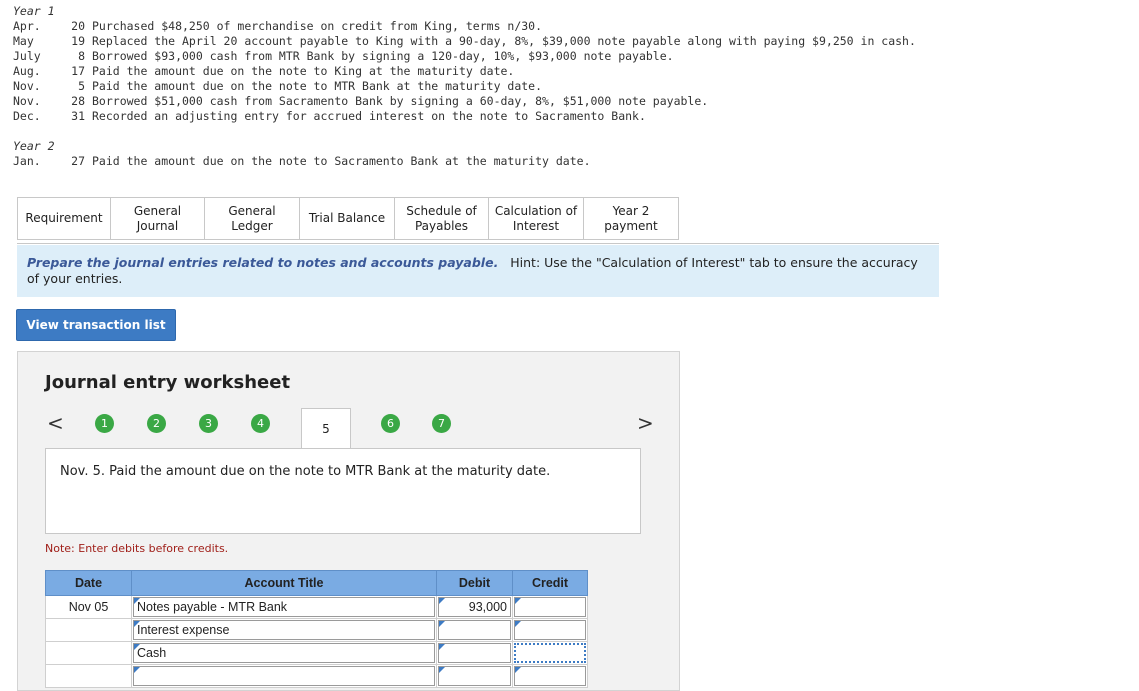  What do you see at coordinates (536, 218) in the screenshot?
I see `tab-calculation-of-interest: Calculation of Interest` at bounding box center [536, 218].